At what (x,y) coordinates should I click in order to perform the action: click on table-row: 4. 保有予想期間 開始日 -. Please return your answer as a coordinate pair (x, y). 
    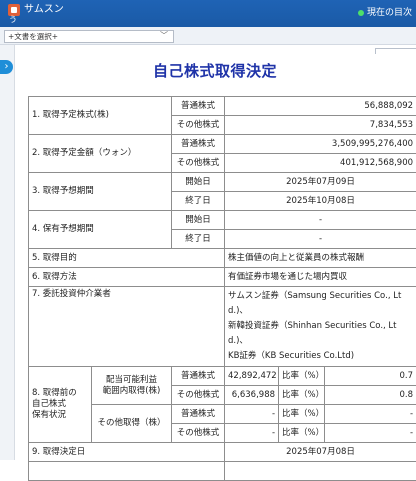
    Looking at the image, I should click on (222, 220).